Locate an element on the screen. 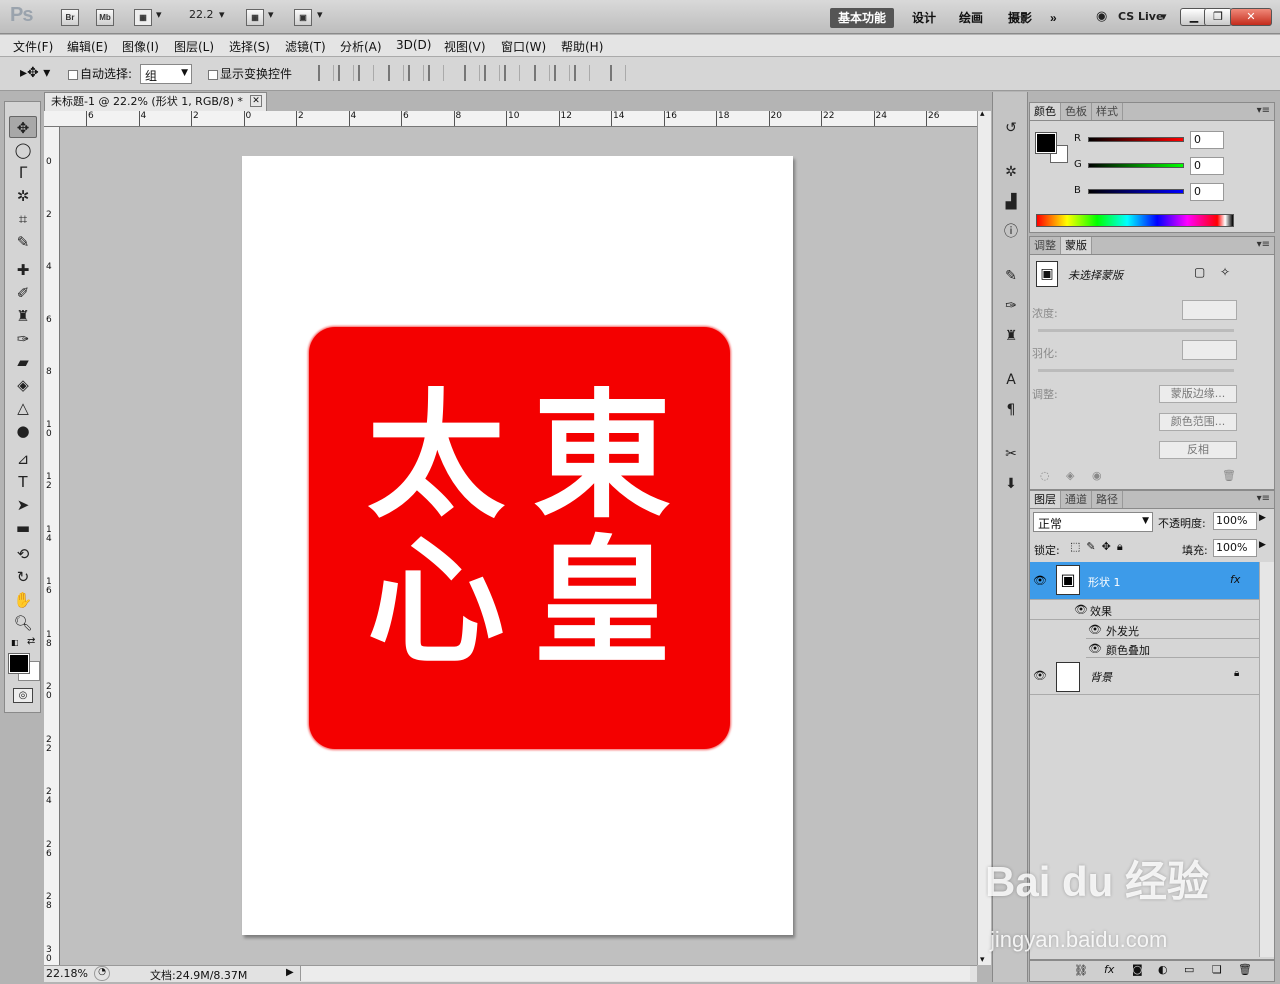 Image resolution: width=1280 pixels, height=984 pixels. swap-colors-icon: ⇄ is located at coordinates (31, 641).